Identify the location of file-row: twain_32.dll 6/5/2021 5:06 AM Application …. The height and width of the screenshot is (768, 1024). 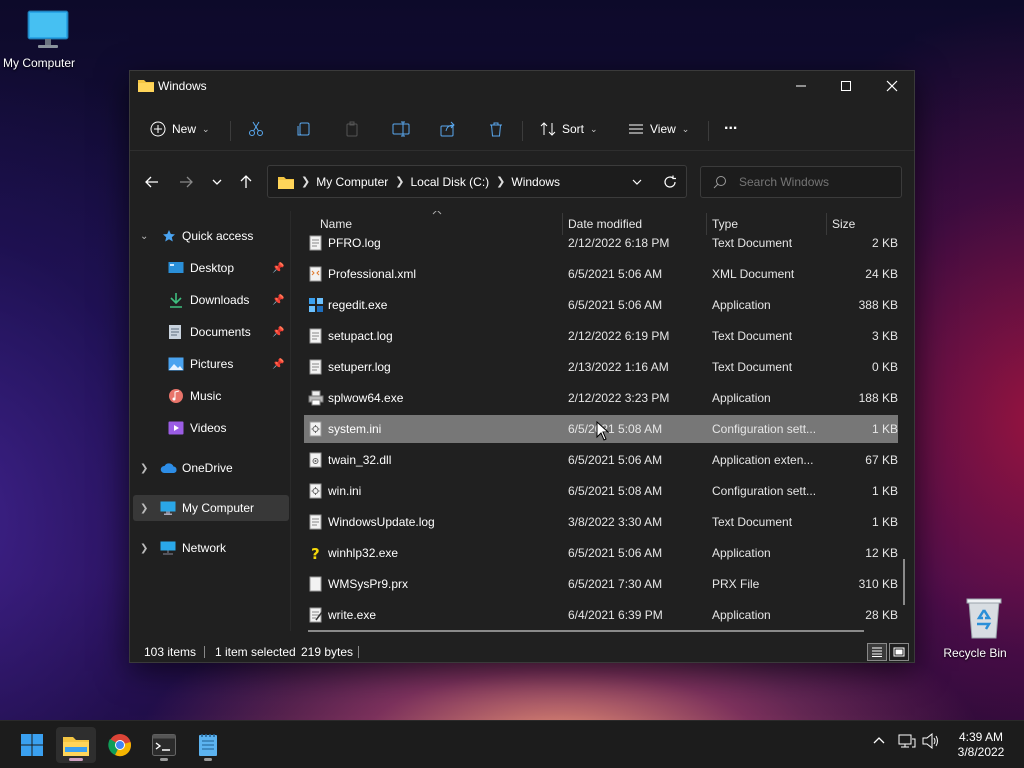
(601, 460).